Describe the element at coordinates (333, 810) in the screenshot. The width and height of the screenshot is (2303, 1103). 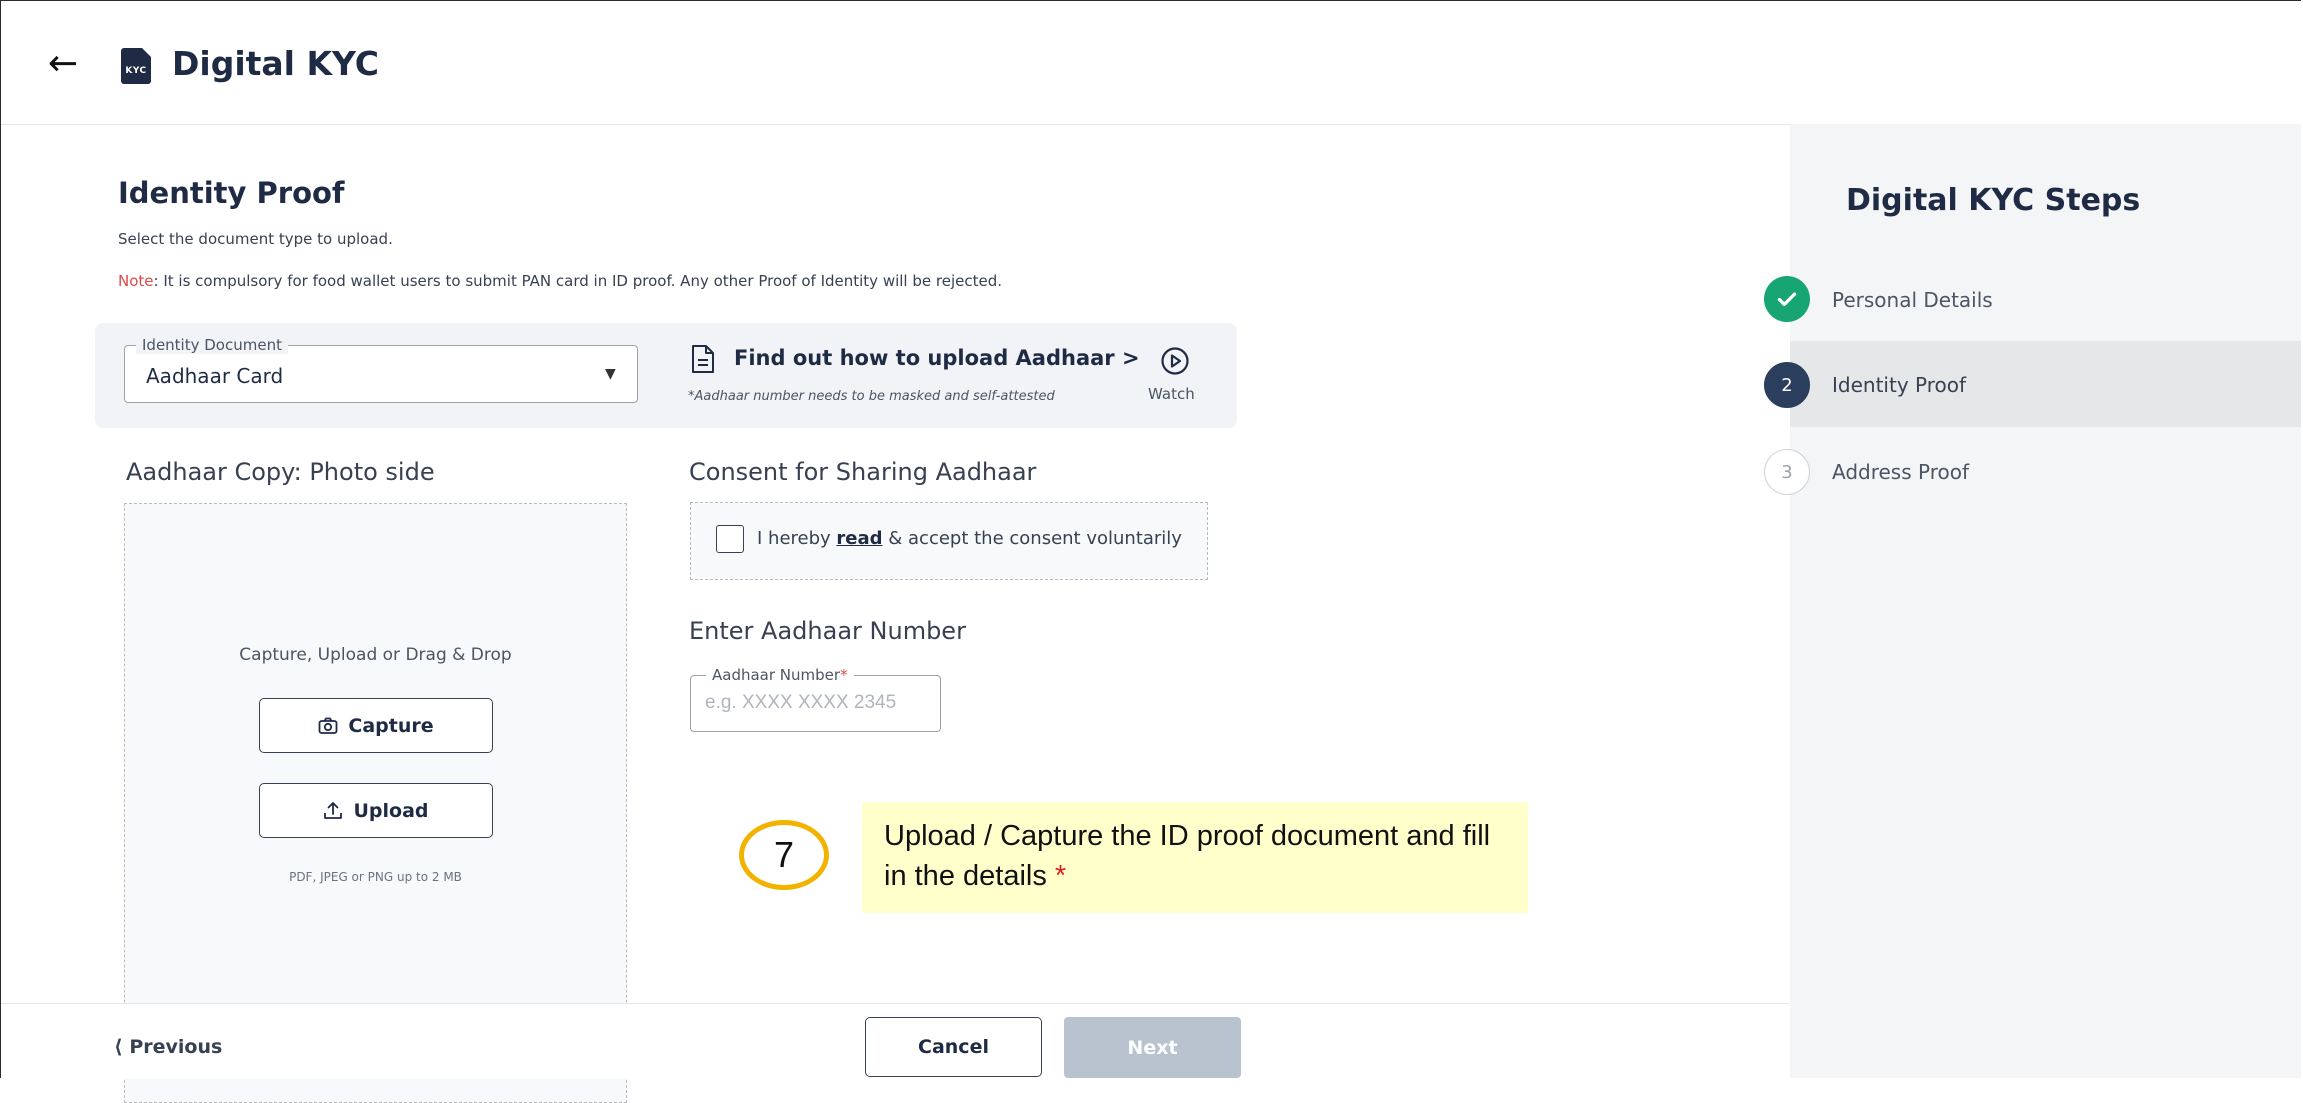
I see `upload-icon` at that location.